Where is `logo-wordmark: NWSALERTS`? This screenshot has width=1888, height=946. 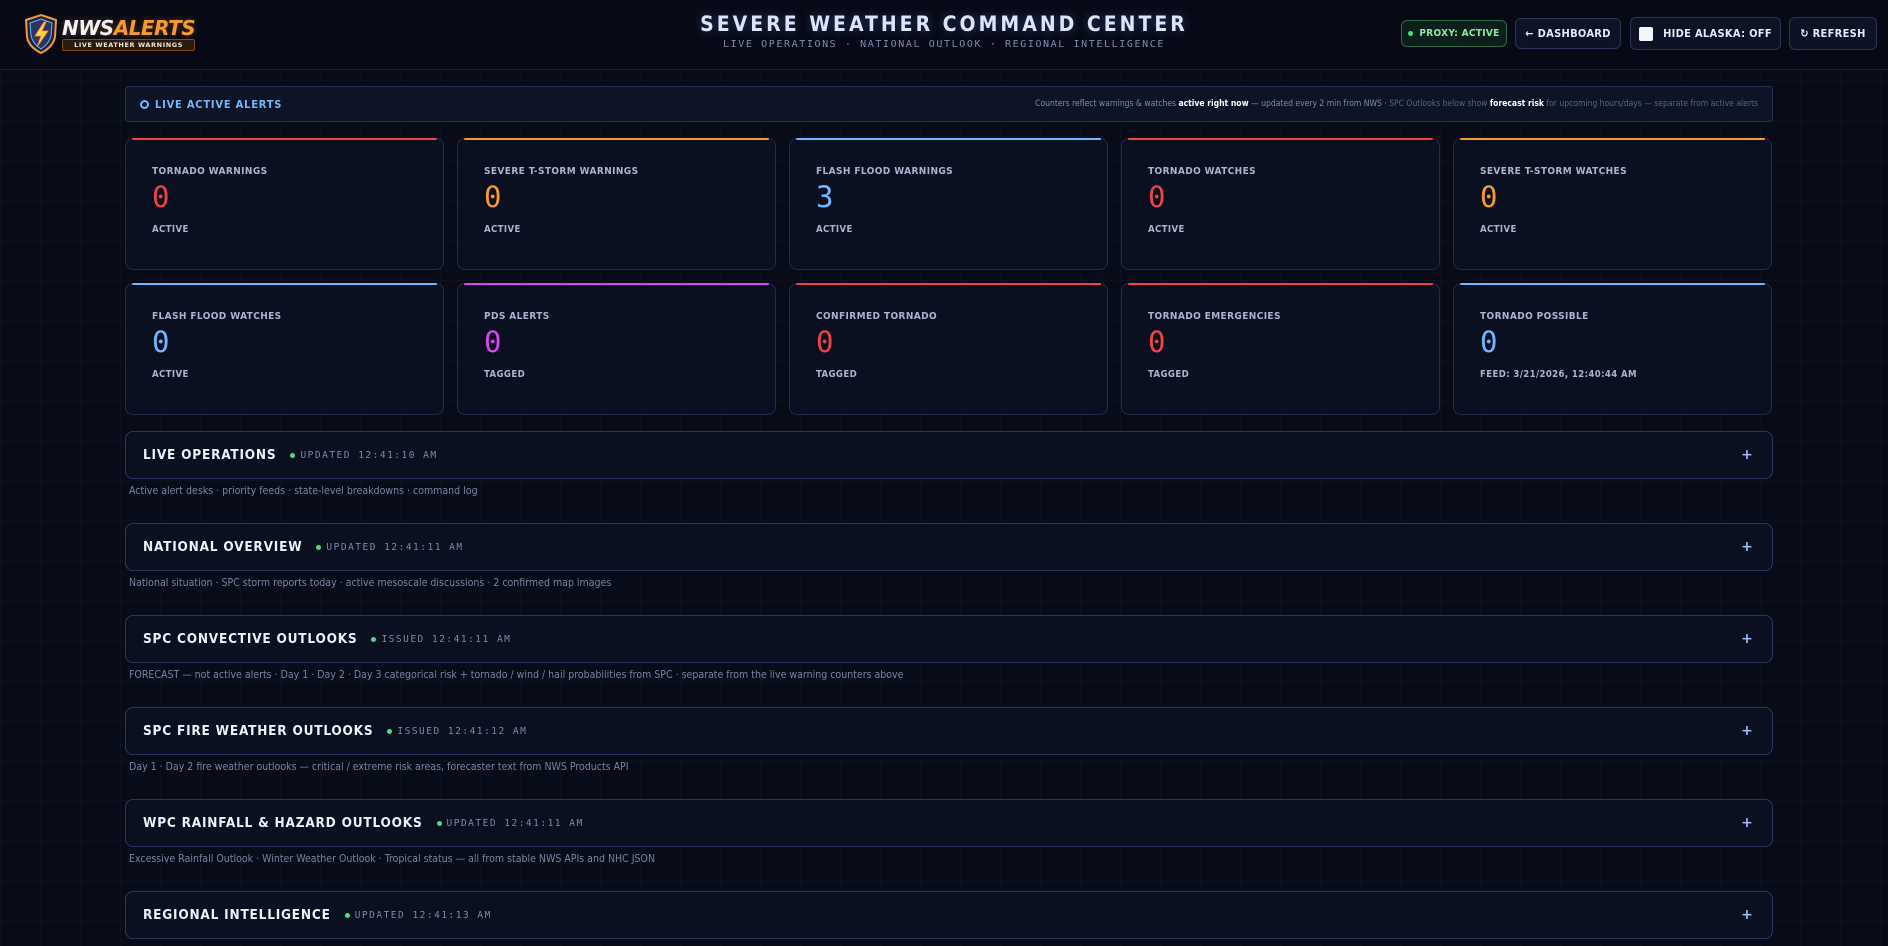 logo-wordmark: NWSALERTS is located at coordinates (129, 27).